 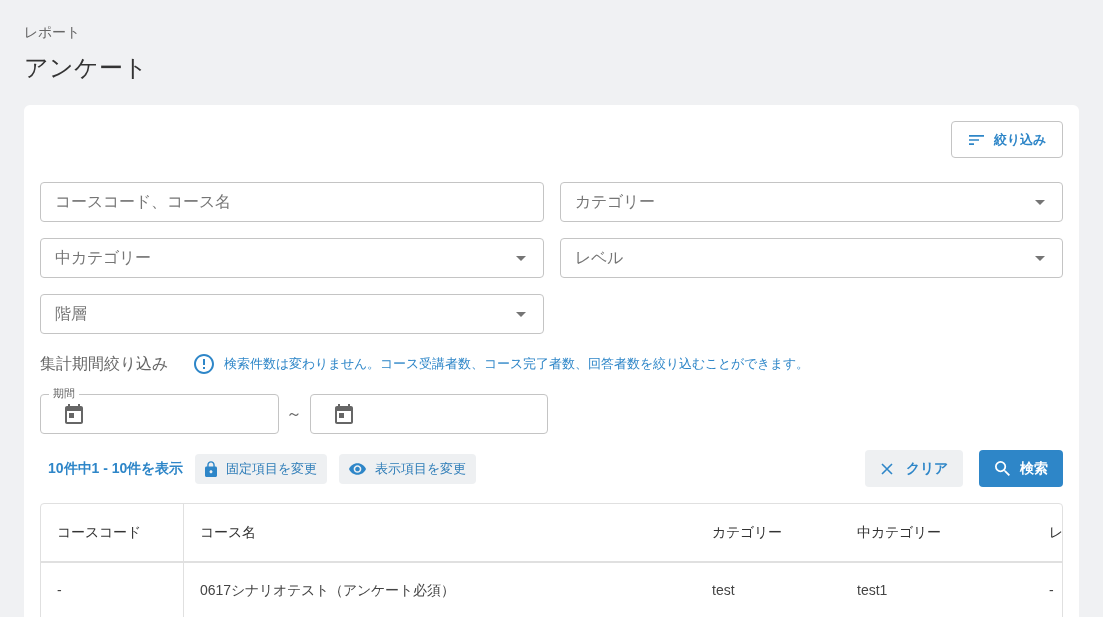 I want to click on dropdown: カテゴリー, so click(x=811, y=202).